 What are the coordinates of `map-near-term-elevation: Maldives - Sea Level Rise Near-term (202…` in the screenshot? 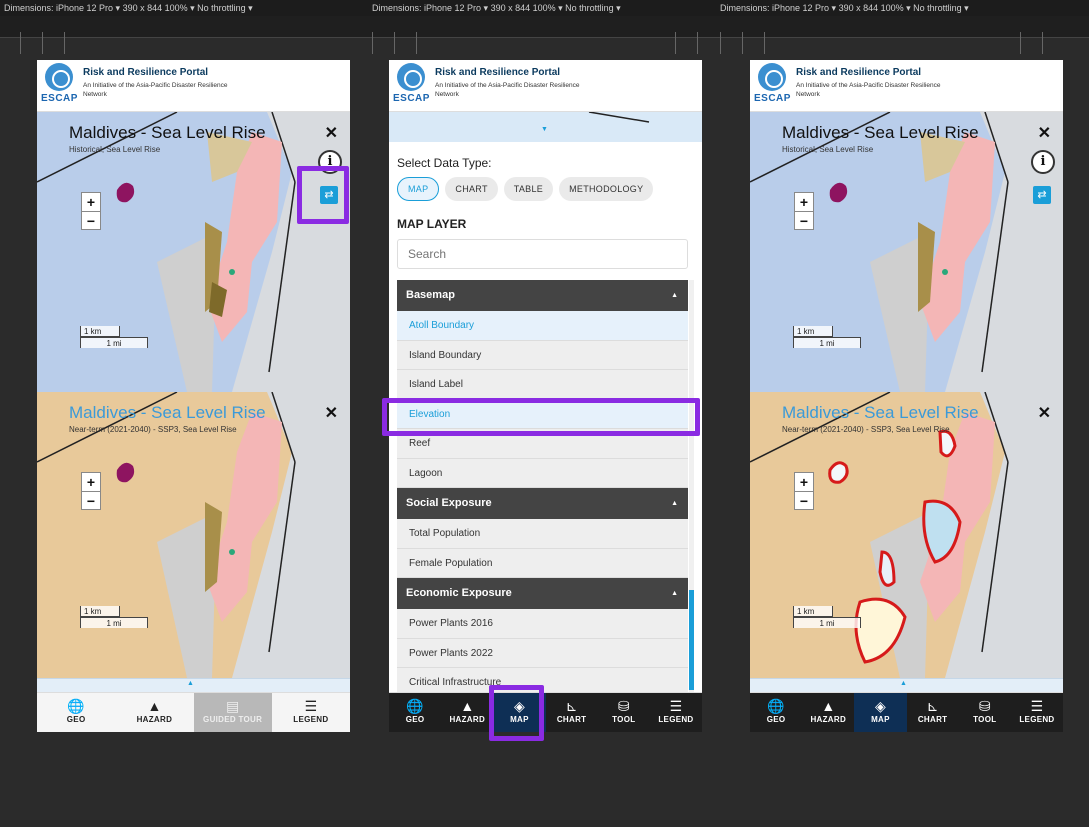 It's located at (906, 535).